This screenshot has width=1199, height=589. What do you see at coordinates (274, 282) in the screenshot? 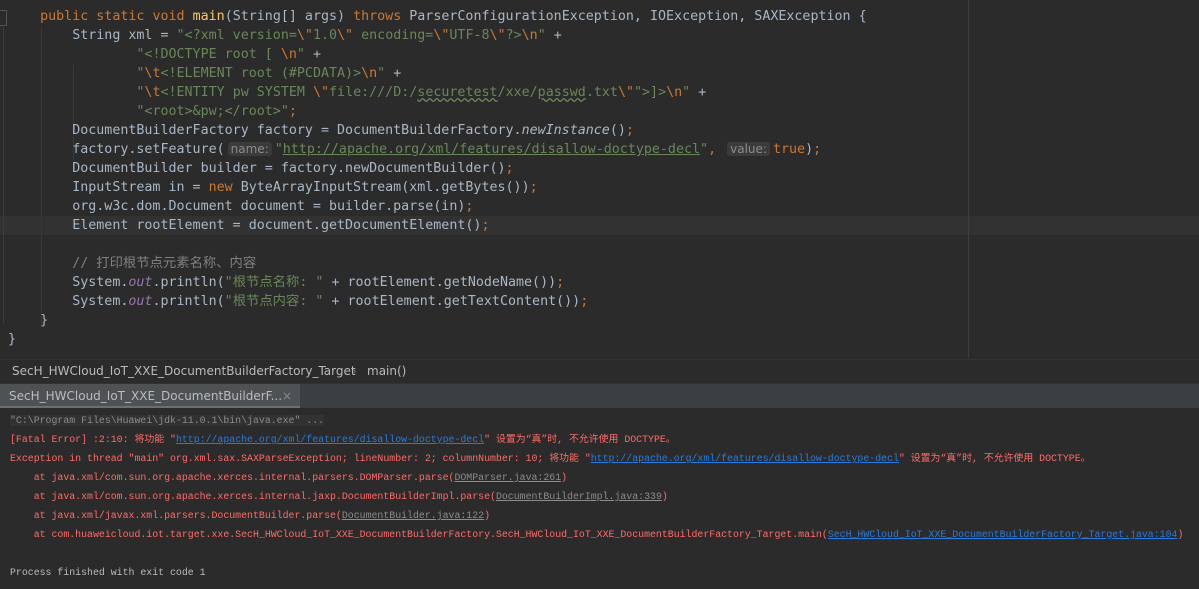
I see `token: "根节点名称: "` at bounding box center [274, 282].